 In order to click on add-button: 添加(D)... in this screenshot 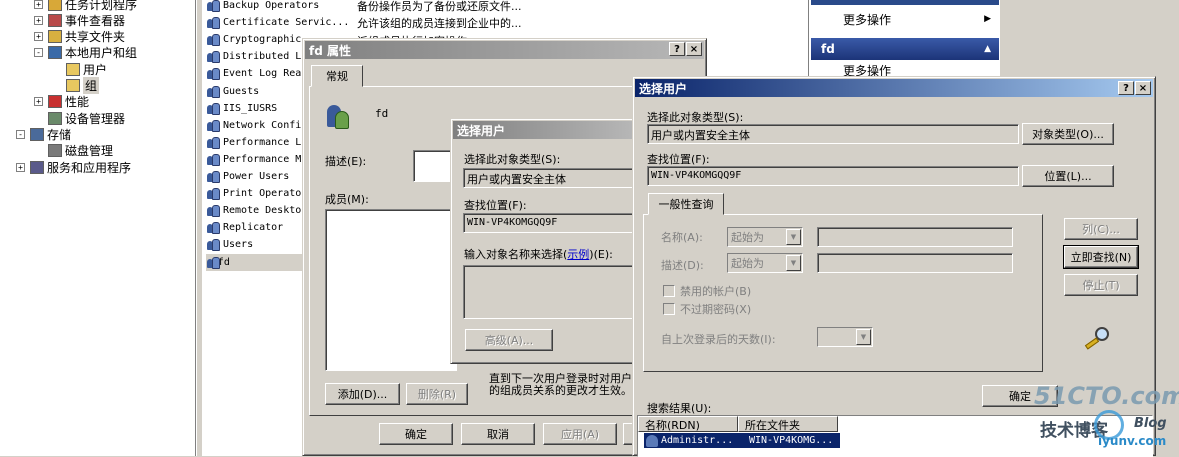, I will do `click(362, 394)`.